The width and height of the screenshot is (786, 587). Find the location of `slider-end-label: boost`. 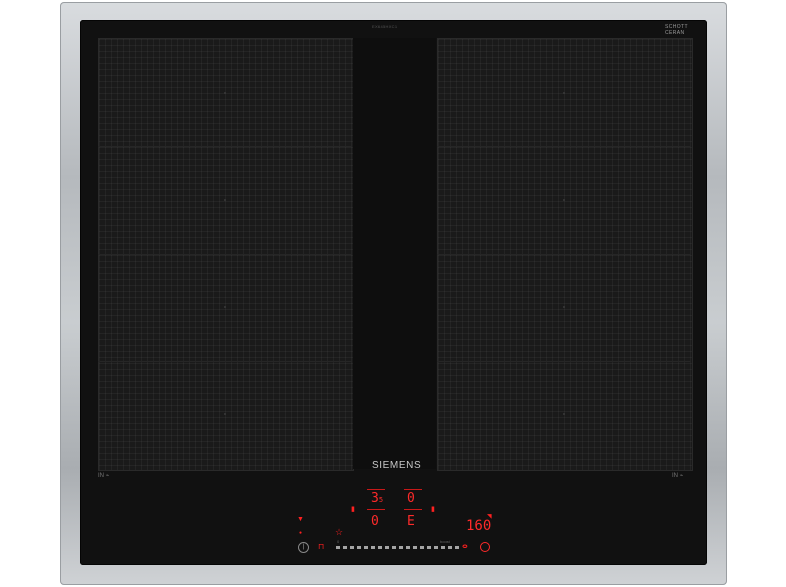

slider-end-label: boost is located at coordinates (445, 541).